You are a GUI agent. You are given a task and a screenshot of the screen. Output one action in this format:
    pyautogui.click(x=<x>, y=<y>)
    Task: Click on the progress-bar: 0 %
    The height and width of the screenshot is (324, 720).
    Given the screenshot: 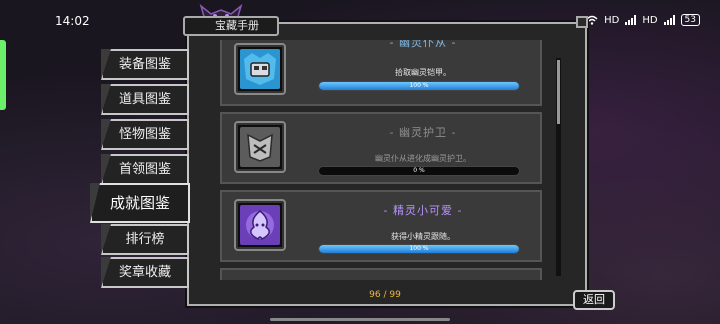 What is the action you would take?
    pyautogui.click(x=419, y=171)
    